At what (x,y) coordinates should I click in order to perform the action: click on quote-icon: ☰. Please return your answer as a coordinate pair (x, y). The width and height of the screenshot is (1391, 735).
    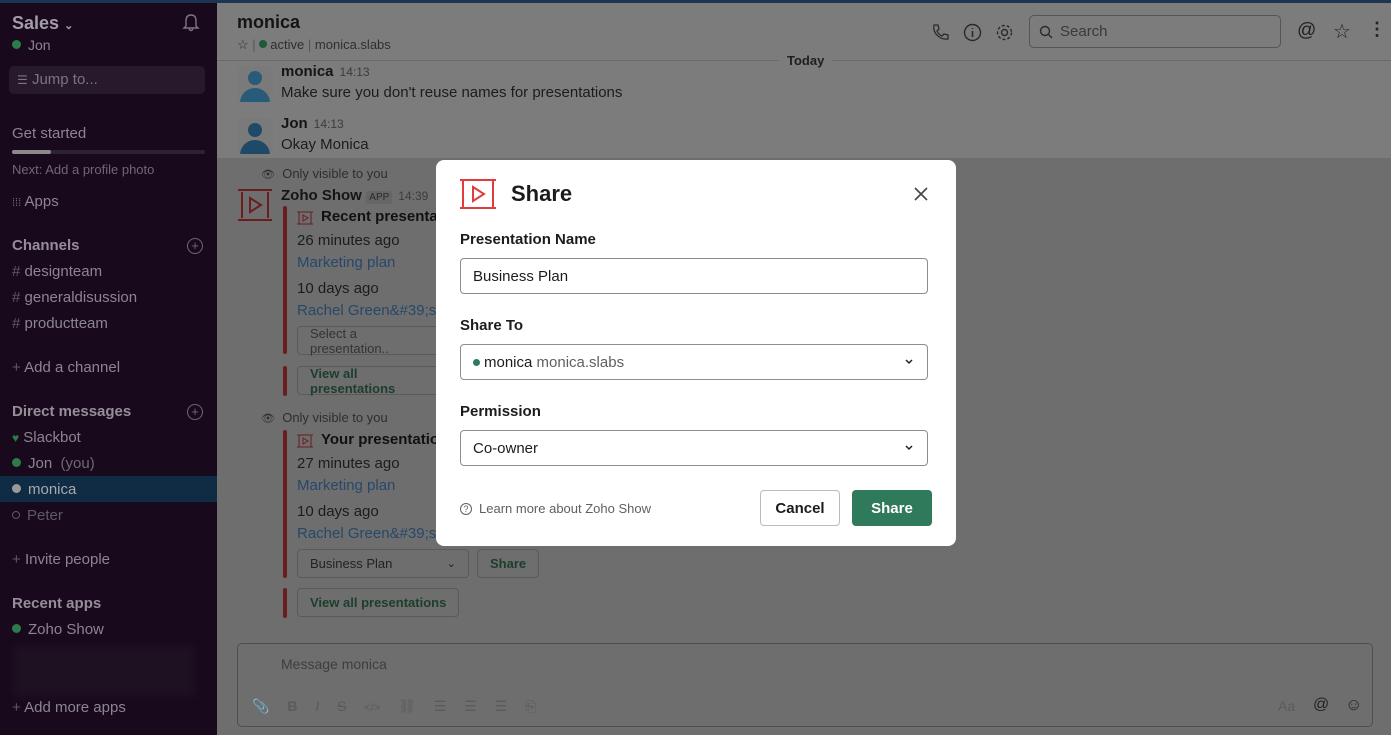
    Looking at the image, I should click on (501, 706).